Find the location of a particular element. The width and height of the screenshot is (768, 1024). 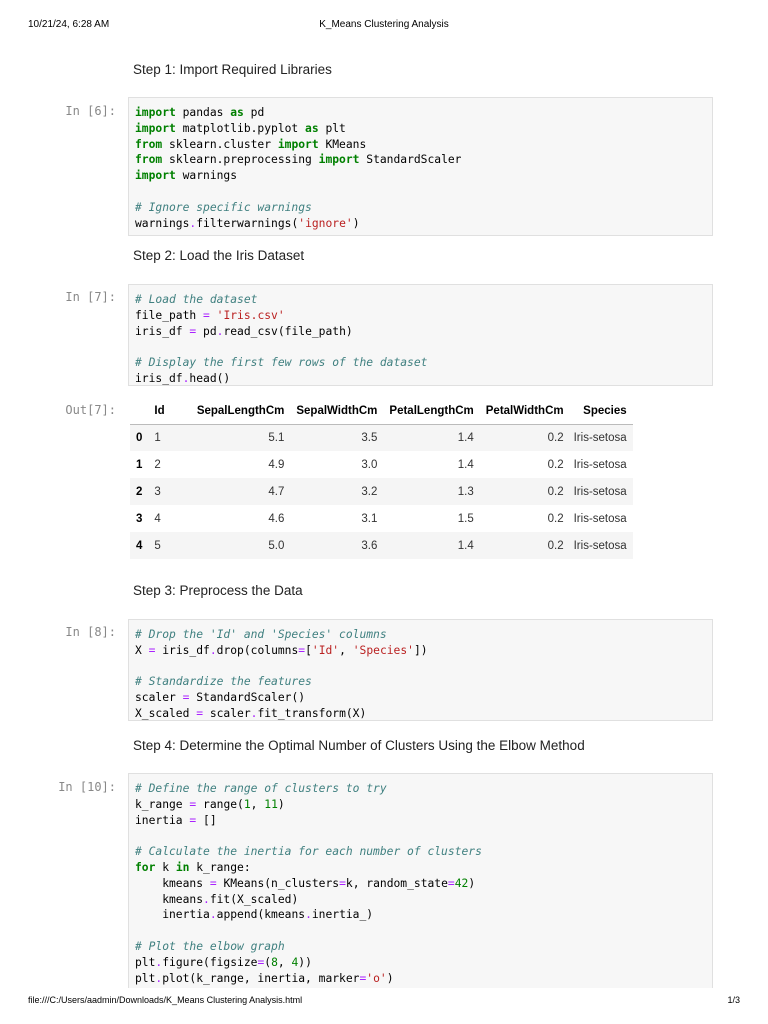

code-token: kmeans is located at coordinates (169, 899).